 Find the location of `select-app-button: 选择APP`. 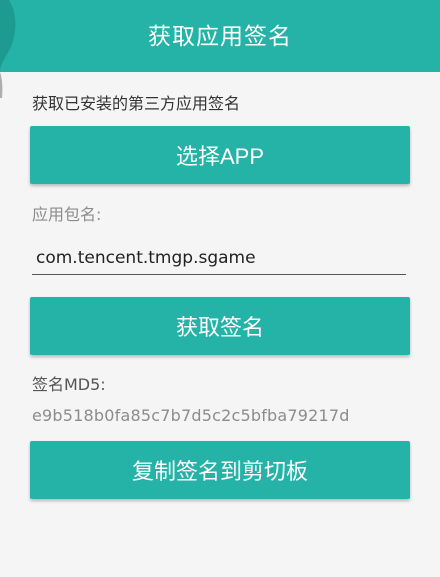

select-app-button: 选择APP is located at coordinates (220, 155).